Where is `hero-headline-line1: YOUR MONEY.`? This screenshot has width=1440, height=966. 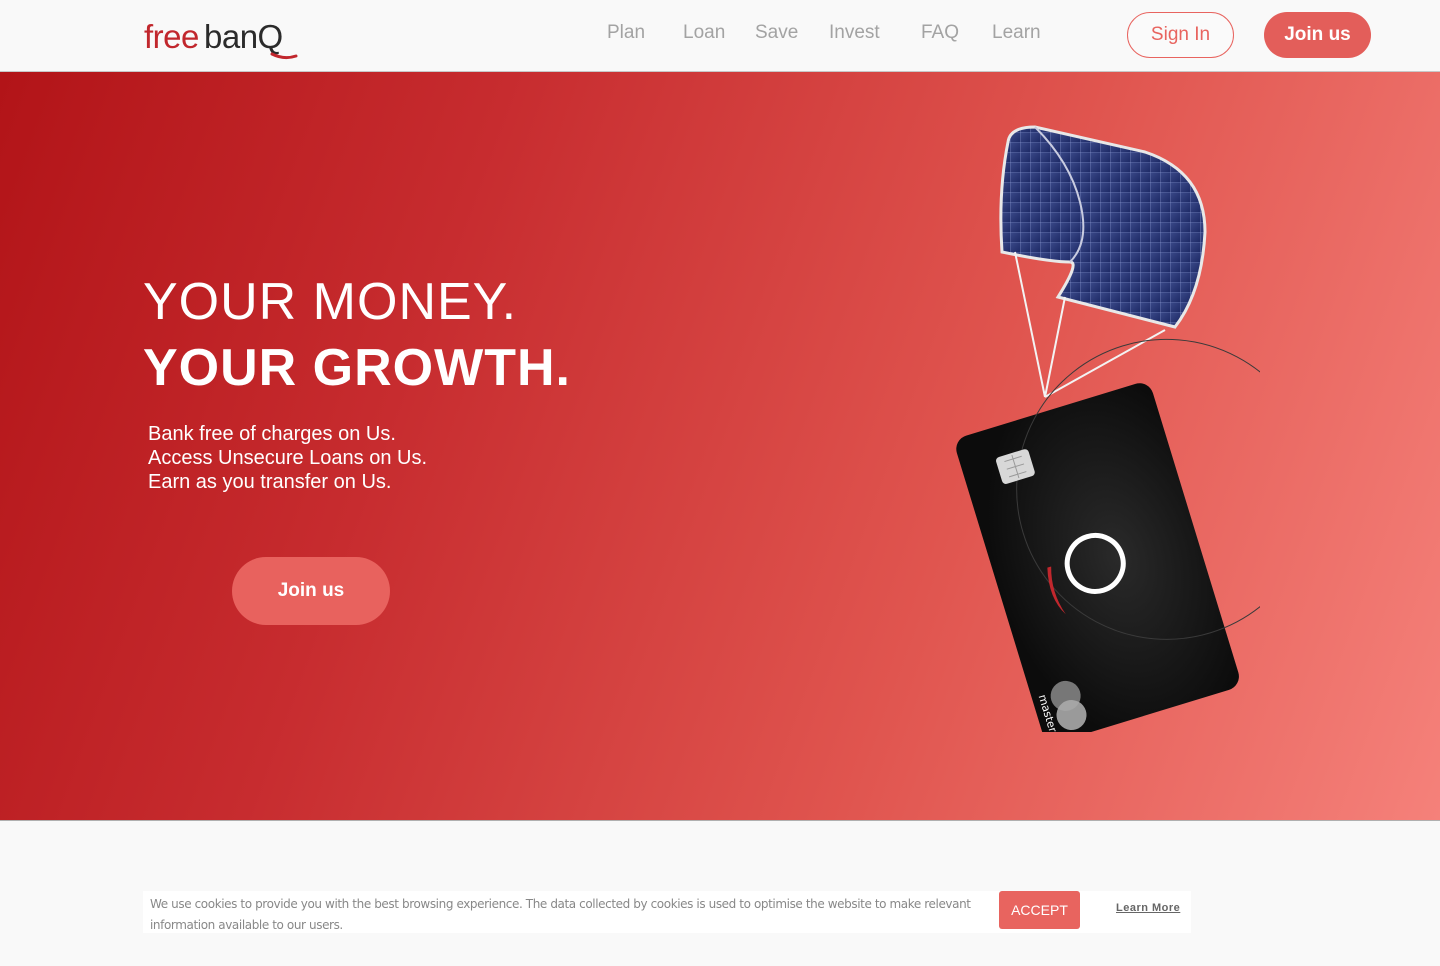
hero-headline-line1: YOUR MONEY. is located at coordinates (330, 302).